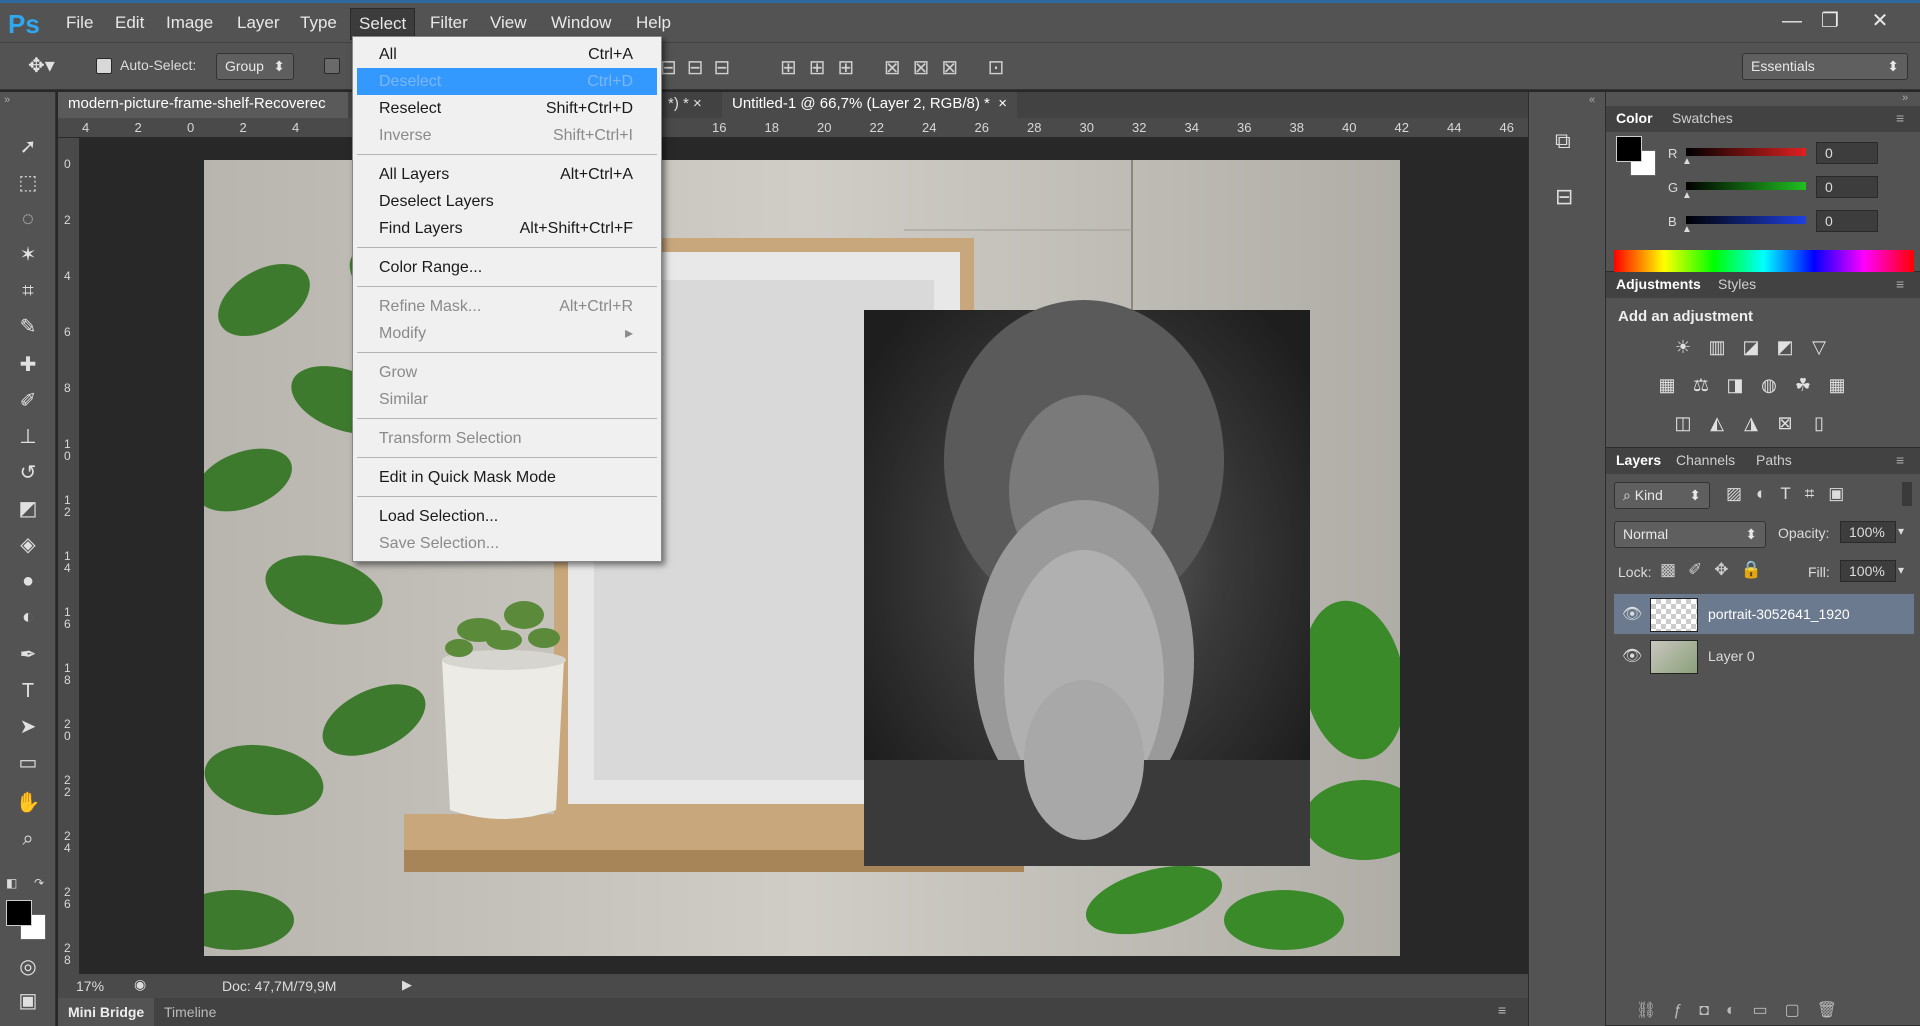 Image resolution: width=1920 pixels, height=1026 pixels. Describe the element at coordinates (1564, 197) in the screenshot. I see `properties-panel-icon: ⊟` at that location.